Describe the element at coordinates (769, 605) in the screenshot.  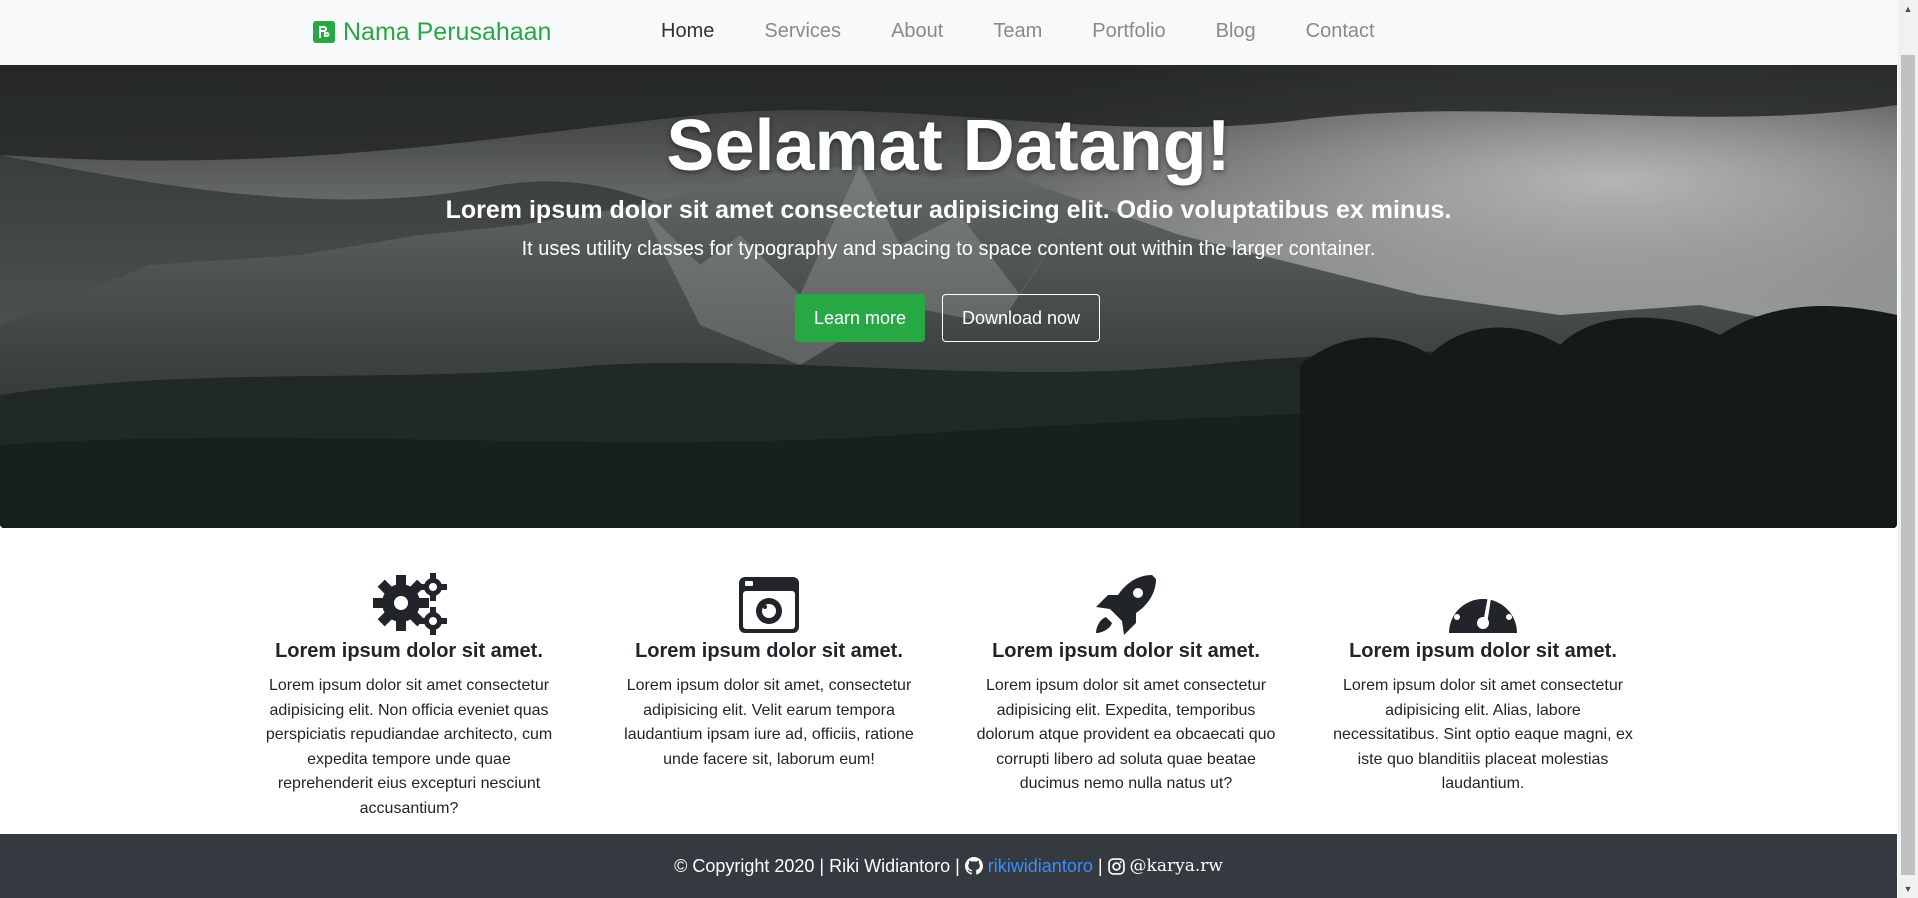
I see `camera-icon` at that location.